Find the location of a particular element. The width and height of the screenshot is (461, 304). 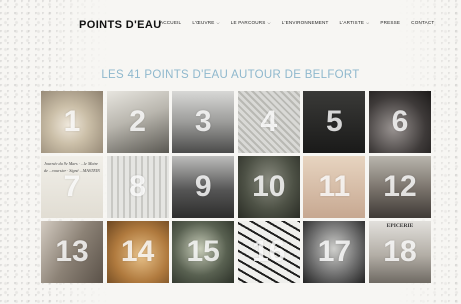

point-tile-11: 11 is located at coordinates (334, 187).